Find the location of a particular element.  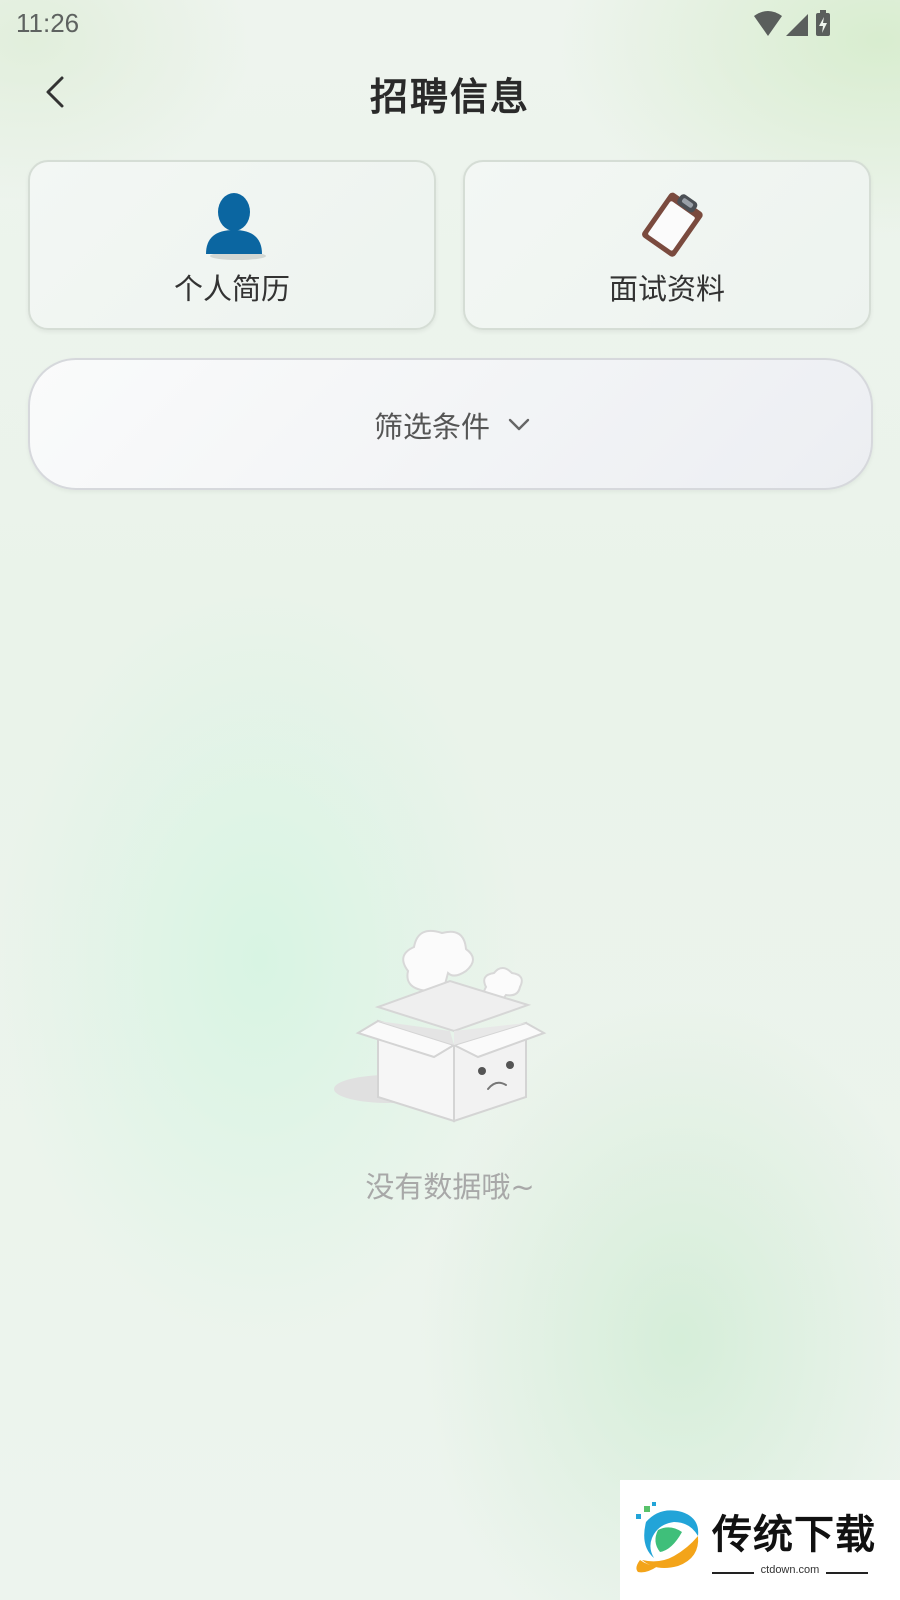

watermark-title: 传统下载 is located at coordinates (794, 1535).